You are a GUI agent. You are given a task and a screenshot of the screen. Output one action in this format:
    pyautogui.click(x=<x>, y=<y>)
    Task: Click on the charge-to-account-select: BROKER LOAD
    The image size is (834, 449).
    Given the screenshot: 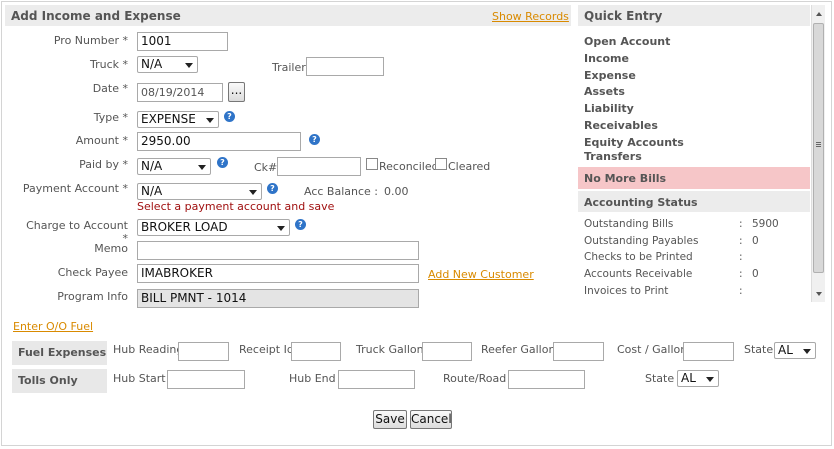 What is the action you would take?
    pyautogui.click(x=213, y=227)
    